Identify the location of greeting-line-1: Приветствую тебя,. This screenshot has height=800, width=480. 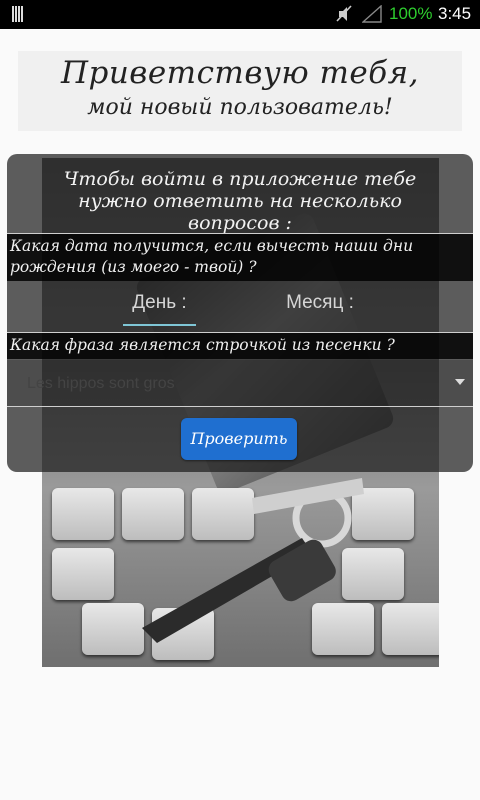
(240, 73).